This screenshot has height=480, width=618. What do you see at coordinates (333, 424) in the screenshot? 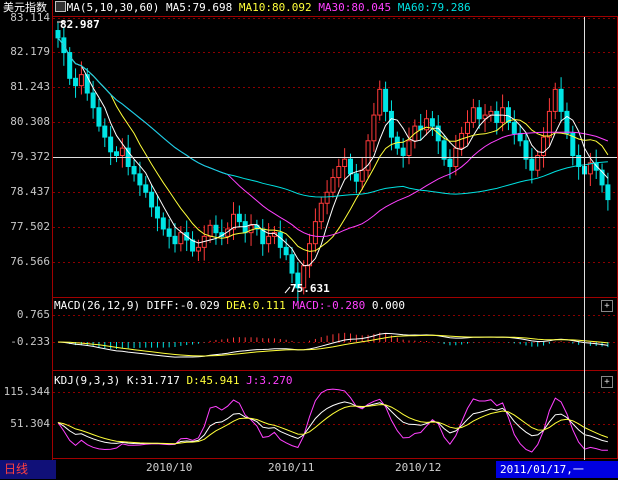
I see `kdj-d-line` at bounding box center [333, 424].